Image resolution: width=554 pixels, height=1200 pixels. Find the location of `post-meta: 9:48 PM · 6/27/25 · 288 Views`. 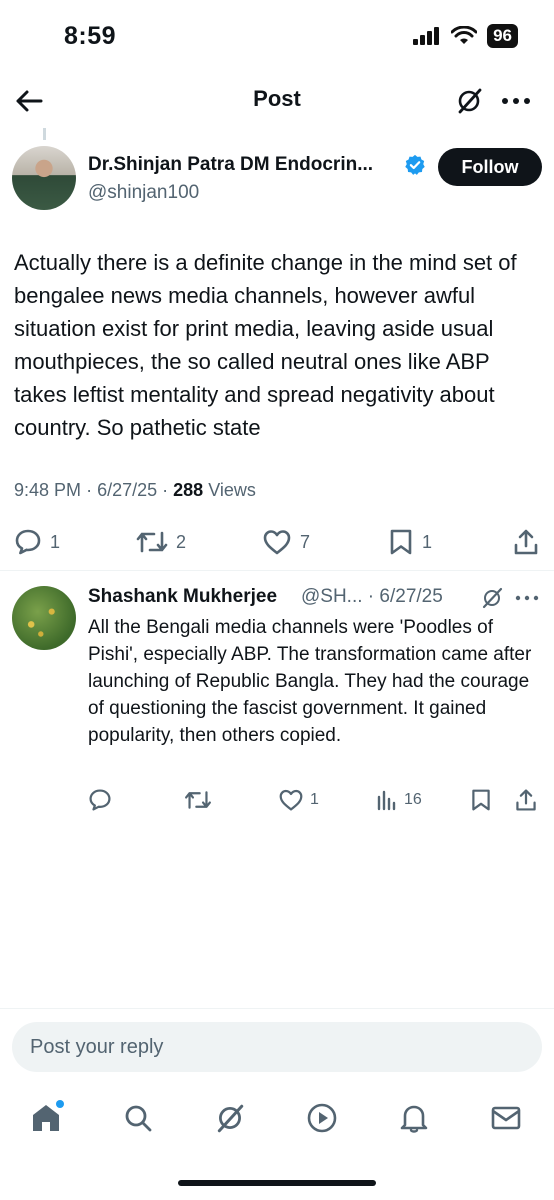

post-meta: 9:48 PM · 6/27/25 · 288 Views is located at coordinates (135, 490).